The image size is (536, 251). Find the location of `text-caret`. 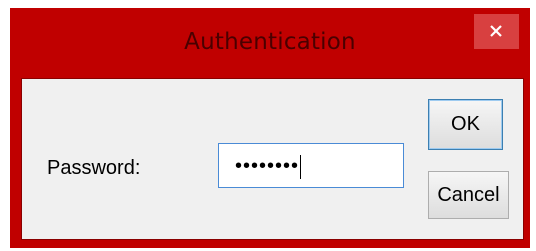

text-caret is located at coordinates (301, 166).